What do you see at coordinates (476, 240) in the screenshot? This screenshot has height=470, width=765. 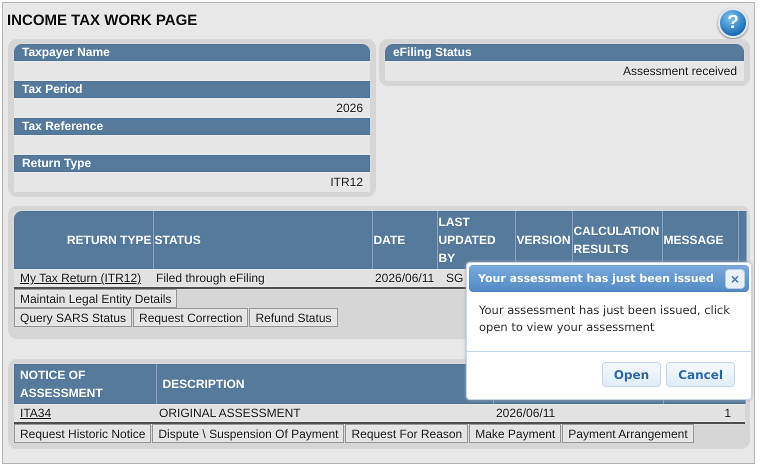 I see `column-header: LAST UPDATED BY` at bounding box center [476, 240].